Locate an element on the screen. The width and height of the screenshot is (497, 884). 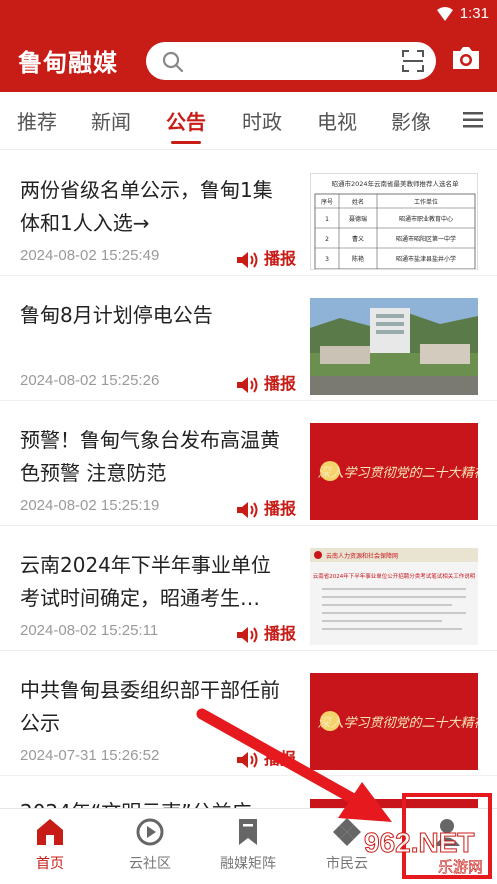
annotation-arrow is located at coordinates (294, 765).